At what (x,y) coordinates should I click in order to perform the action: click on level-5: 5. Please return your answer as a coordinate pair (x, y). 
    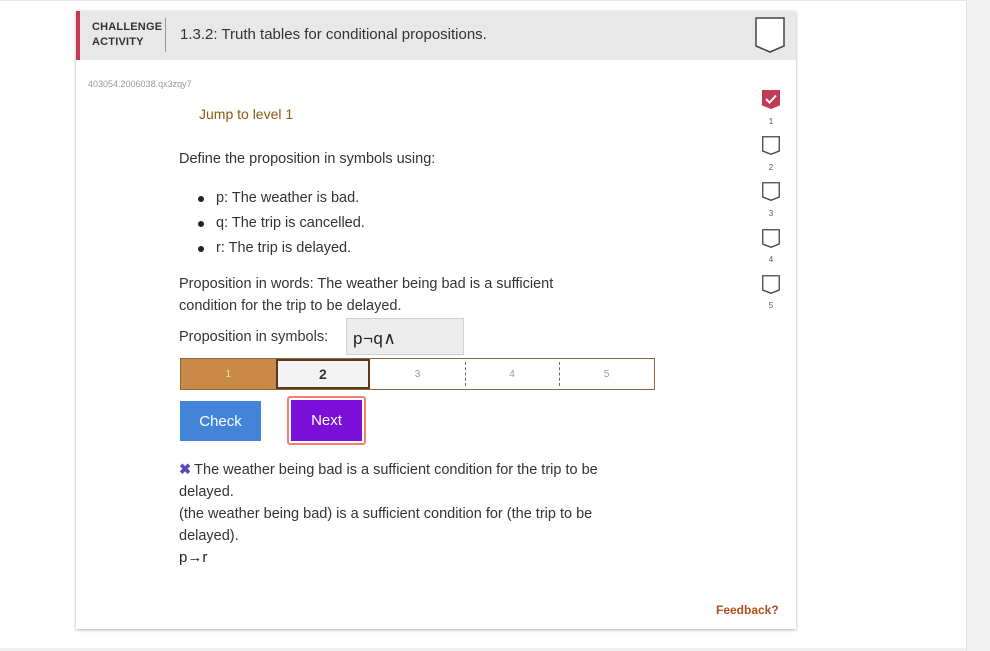
    Looking at the image, I should click on (606, 374).